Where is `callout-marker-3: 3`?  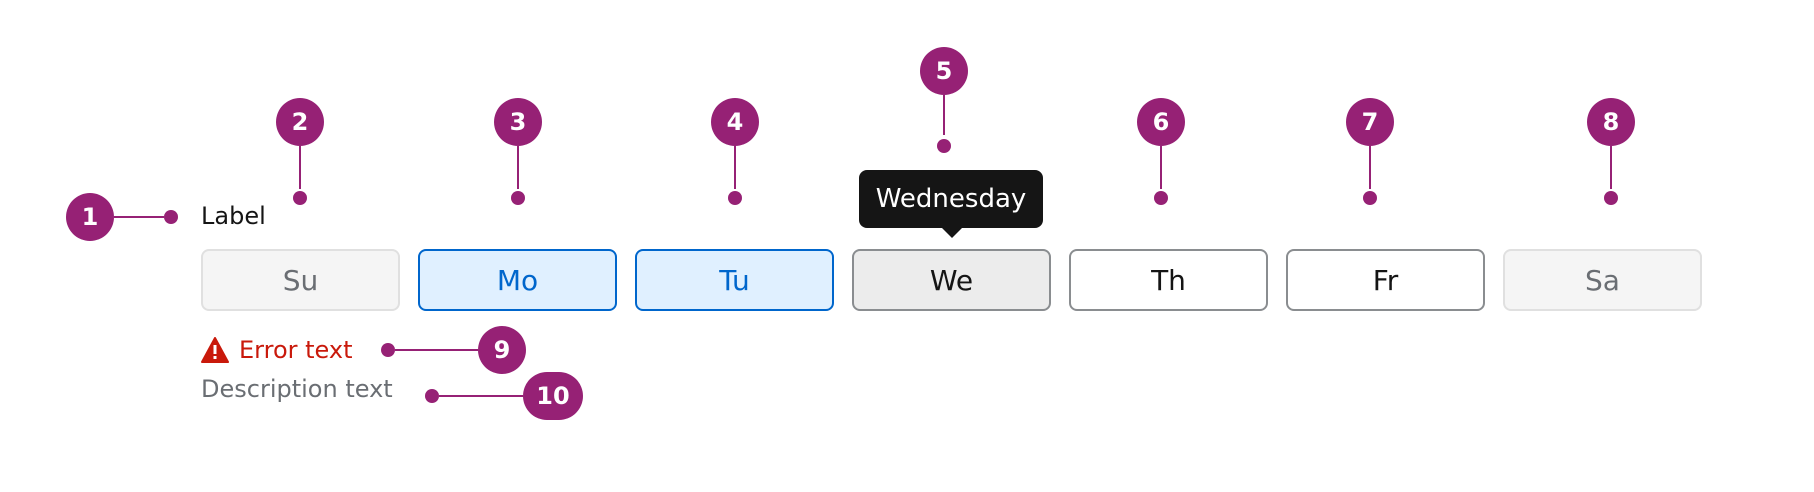
callout-marker-3: 3 is located at coordinates (518, 122).